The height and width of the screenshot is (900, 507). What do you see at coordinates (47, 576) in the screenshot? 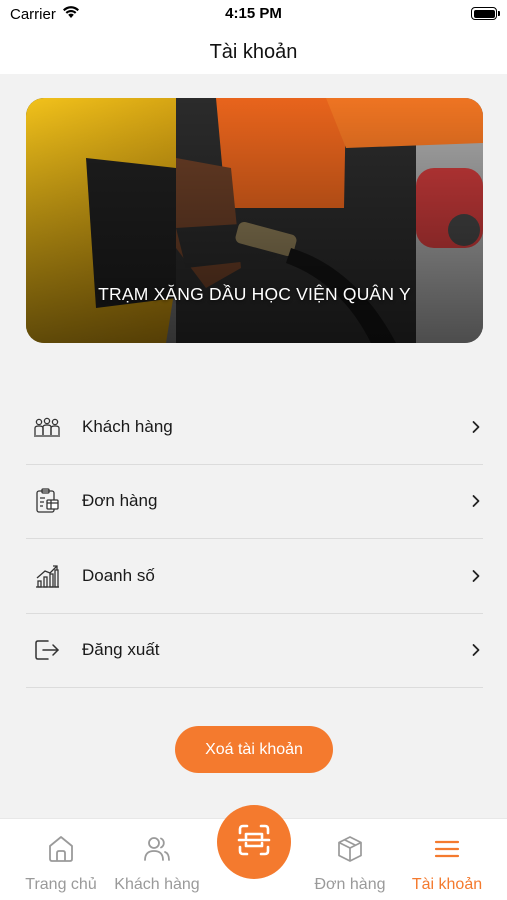
I see `sales-chart-icon` at bounding box center [47, 576].